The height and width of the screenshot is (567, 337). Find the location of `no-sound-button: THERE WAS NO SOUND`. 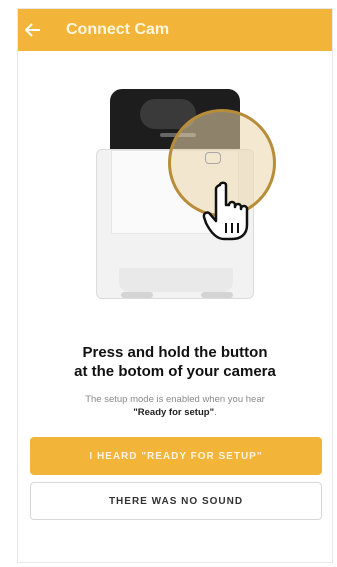

no-sound-button: THERE WAS NO SOUND is located at coordinates (176, 501).